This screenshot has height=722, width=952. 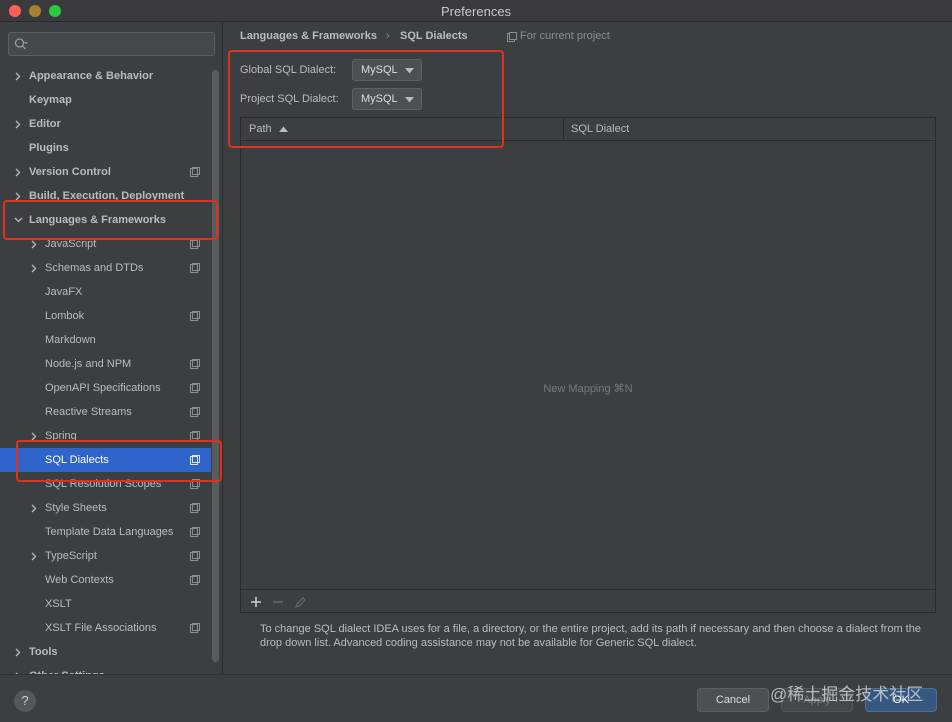 I want to click on sidebar-item-label: Other Settings, so click(x=67, y=669).